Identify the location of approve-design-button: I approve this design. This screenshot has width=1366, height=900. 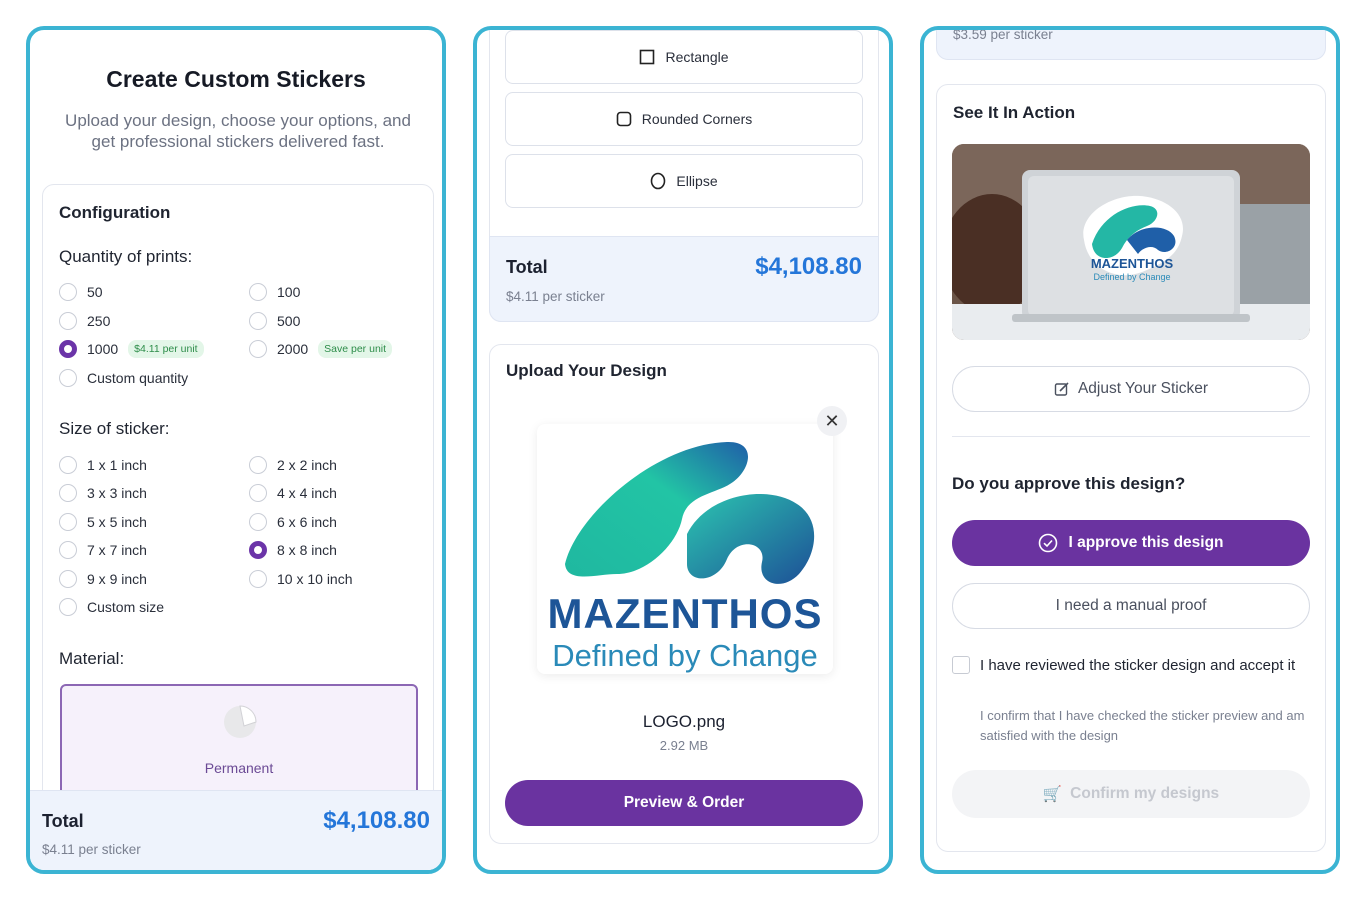
(1131, 543).